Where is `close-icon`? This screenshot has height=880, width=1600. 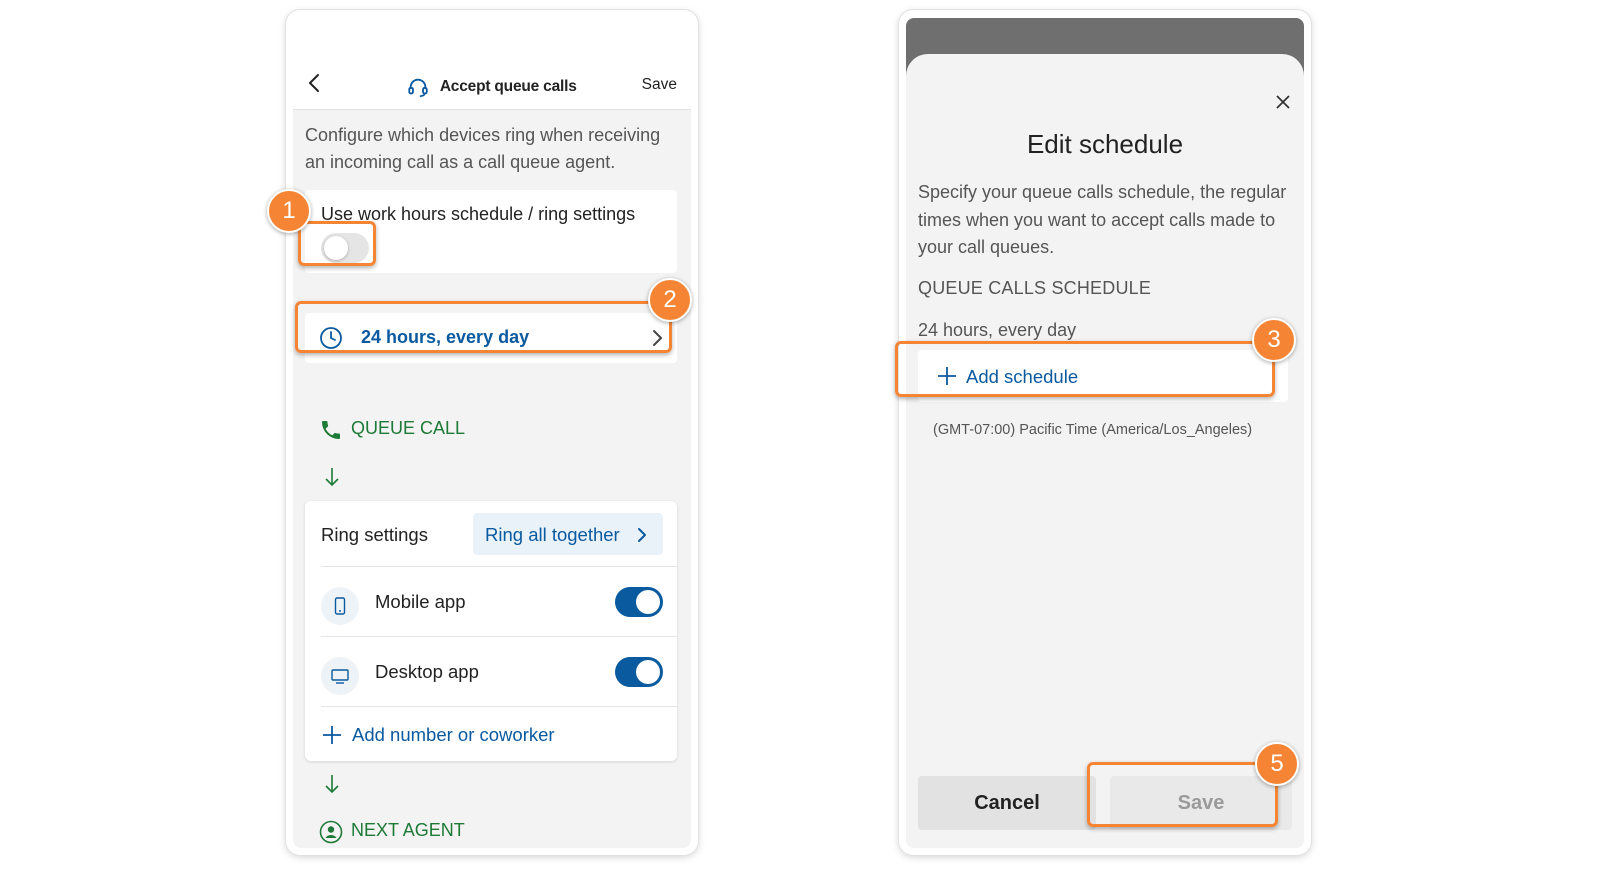
close-icon is located at coordinates (1283, 102).